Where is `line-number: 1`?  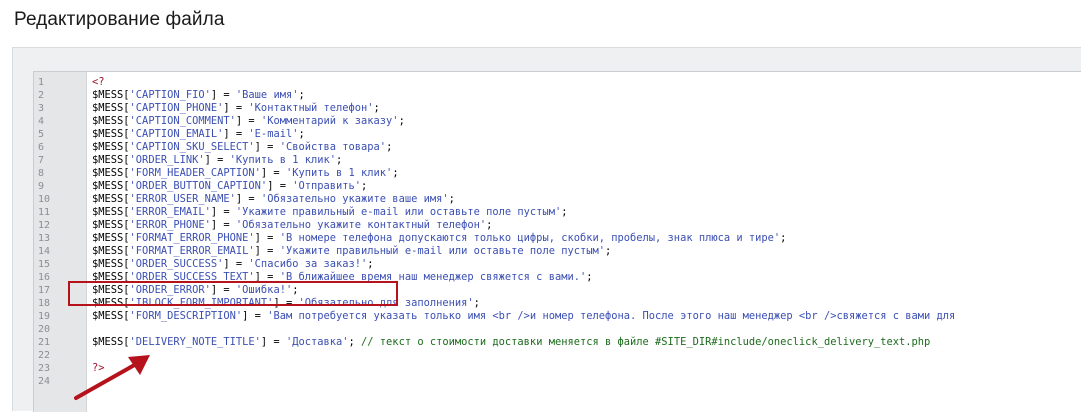
line-number: 1 is located at coordinates (41, 82).